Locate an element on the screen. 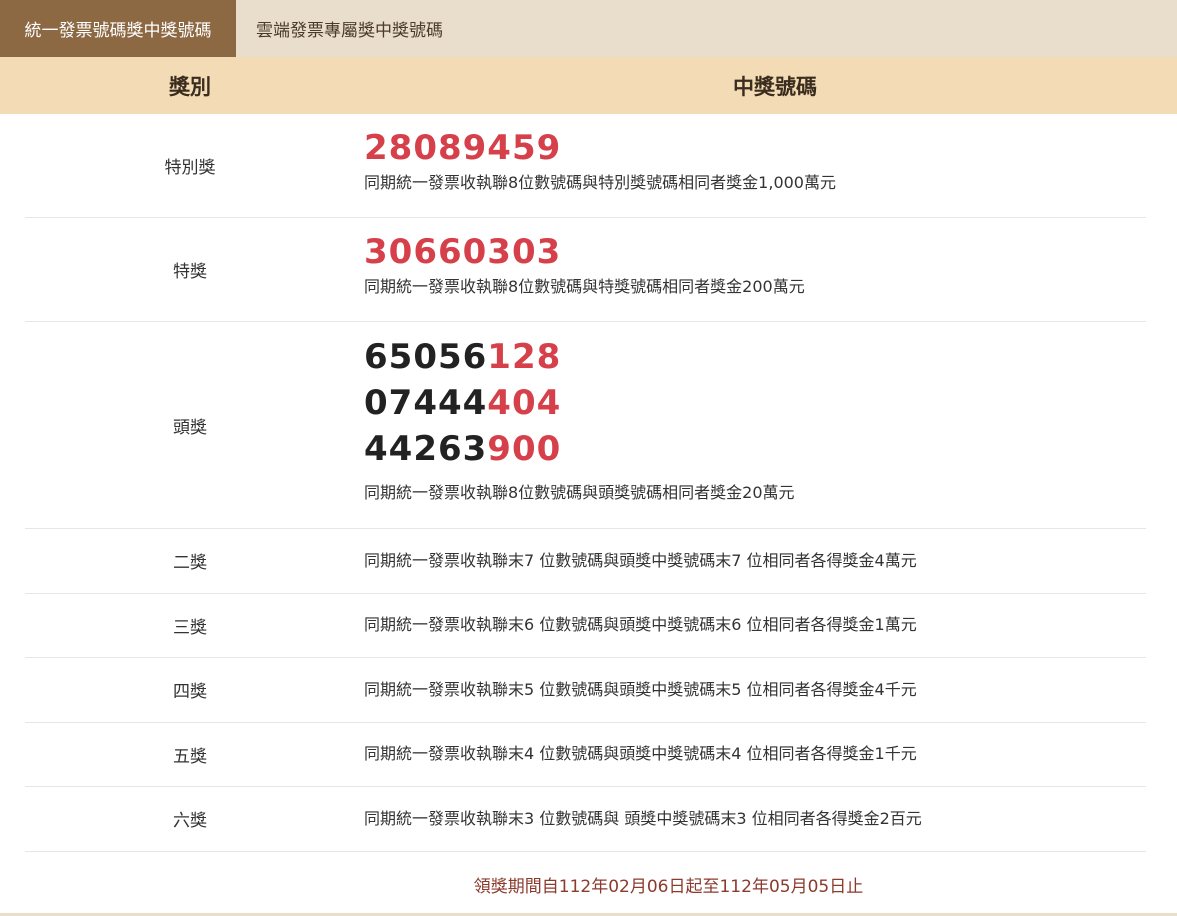 The width and height of the screenshot is (1177, 916). tab-invoice-winning-numbers: 統一發票號碼獎中獎號碼 is located at coordinates (118, 28).